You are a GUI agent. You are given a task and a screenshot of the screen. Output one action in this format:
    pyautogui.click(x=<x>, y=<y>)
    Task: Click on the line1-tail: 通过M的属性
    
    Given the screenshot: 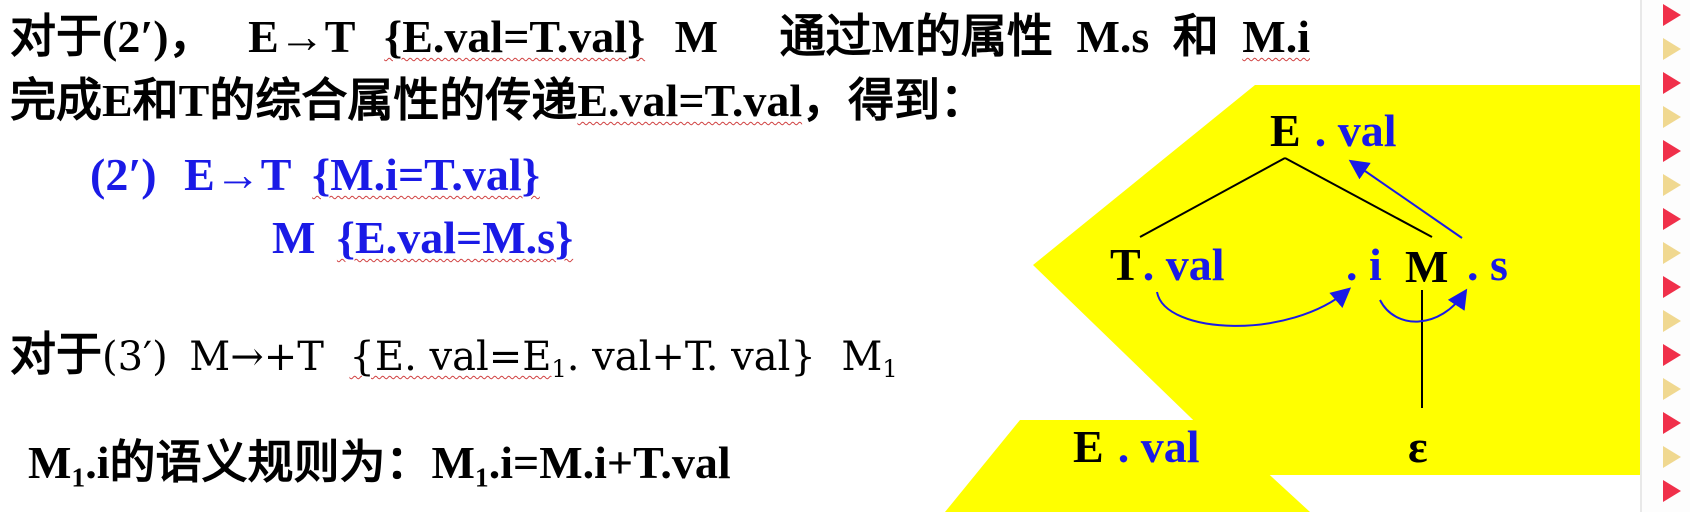 What is the action you would take?
    pyautogui.click(x=916, y=36)
    